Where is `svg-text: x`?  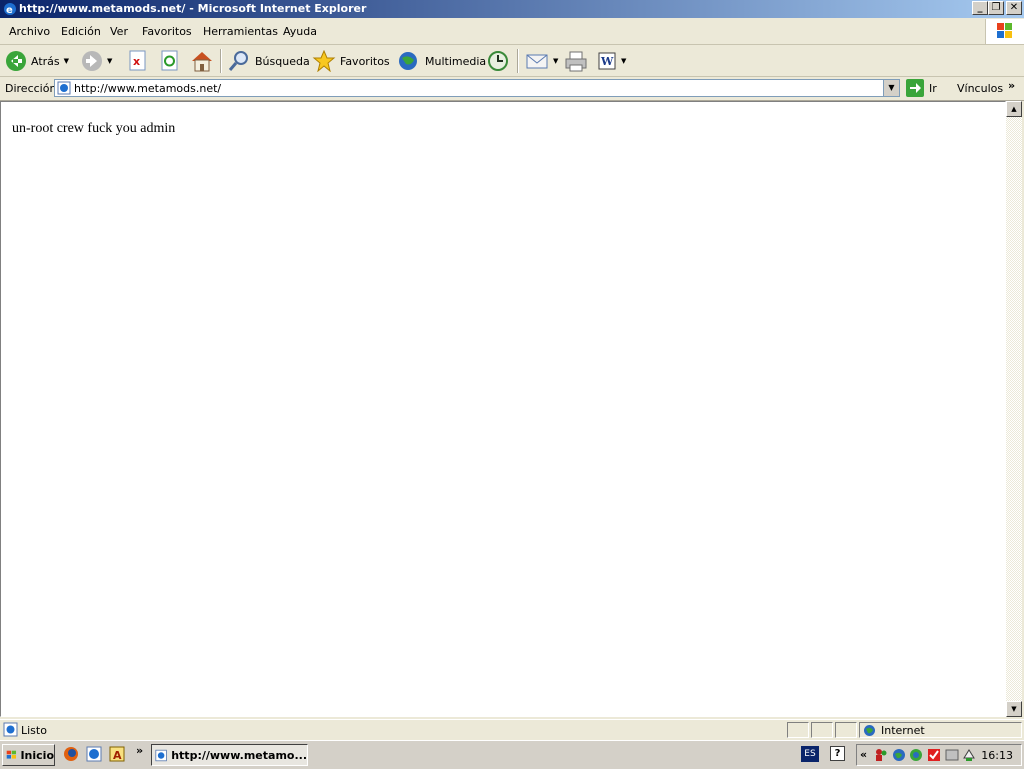 svg-text: x is located at coordinates (136, 61).